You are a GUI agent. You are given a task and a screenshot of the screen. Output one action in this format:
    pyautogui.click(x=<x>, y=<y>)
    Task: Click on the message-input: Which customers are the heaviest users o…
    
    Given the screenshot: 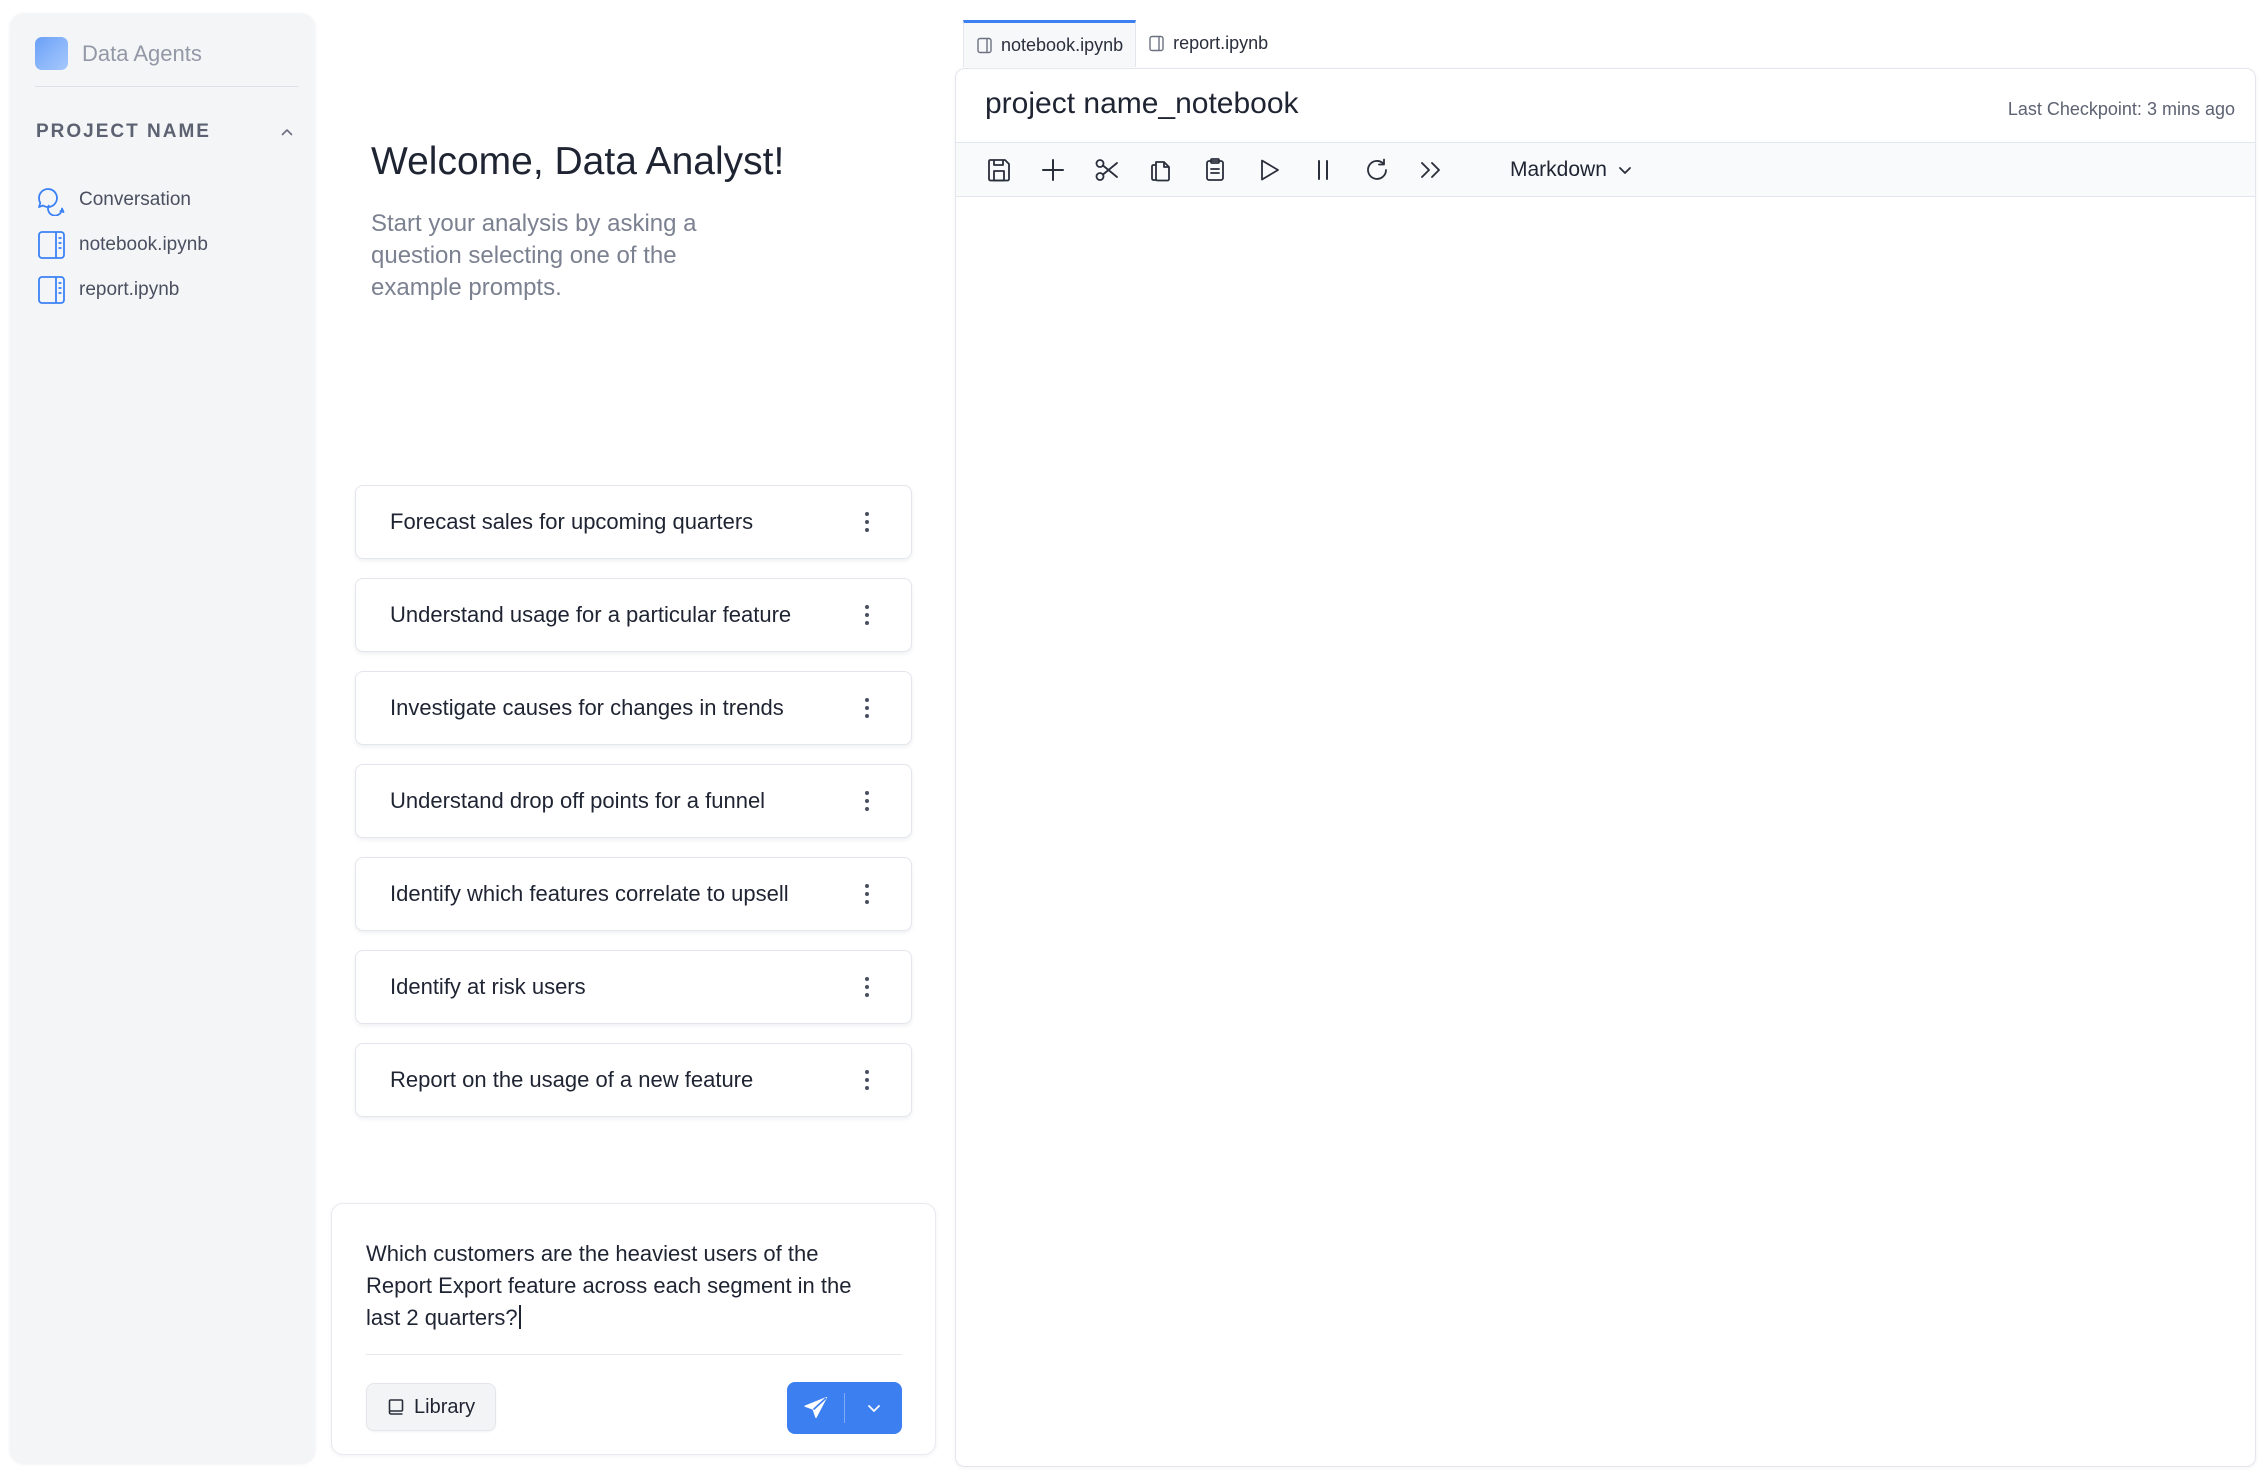 What is the action you would take?
    pyautogui.click(x=626, y=1286)
    